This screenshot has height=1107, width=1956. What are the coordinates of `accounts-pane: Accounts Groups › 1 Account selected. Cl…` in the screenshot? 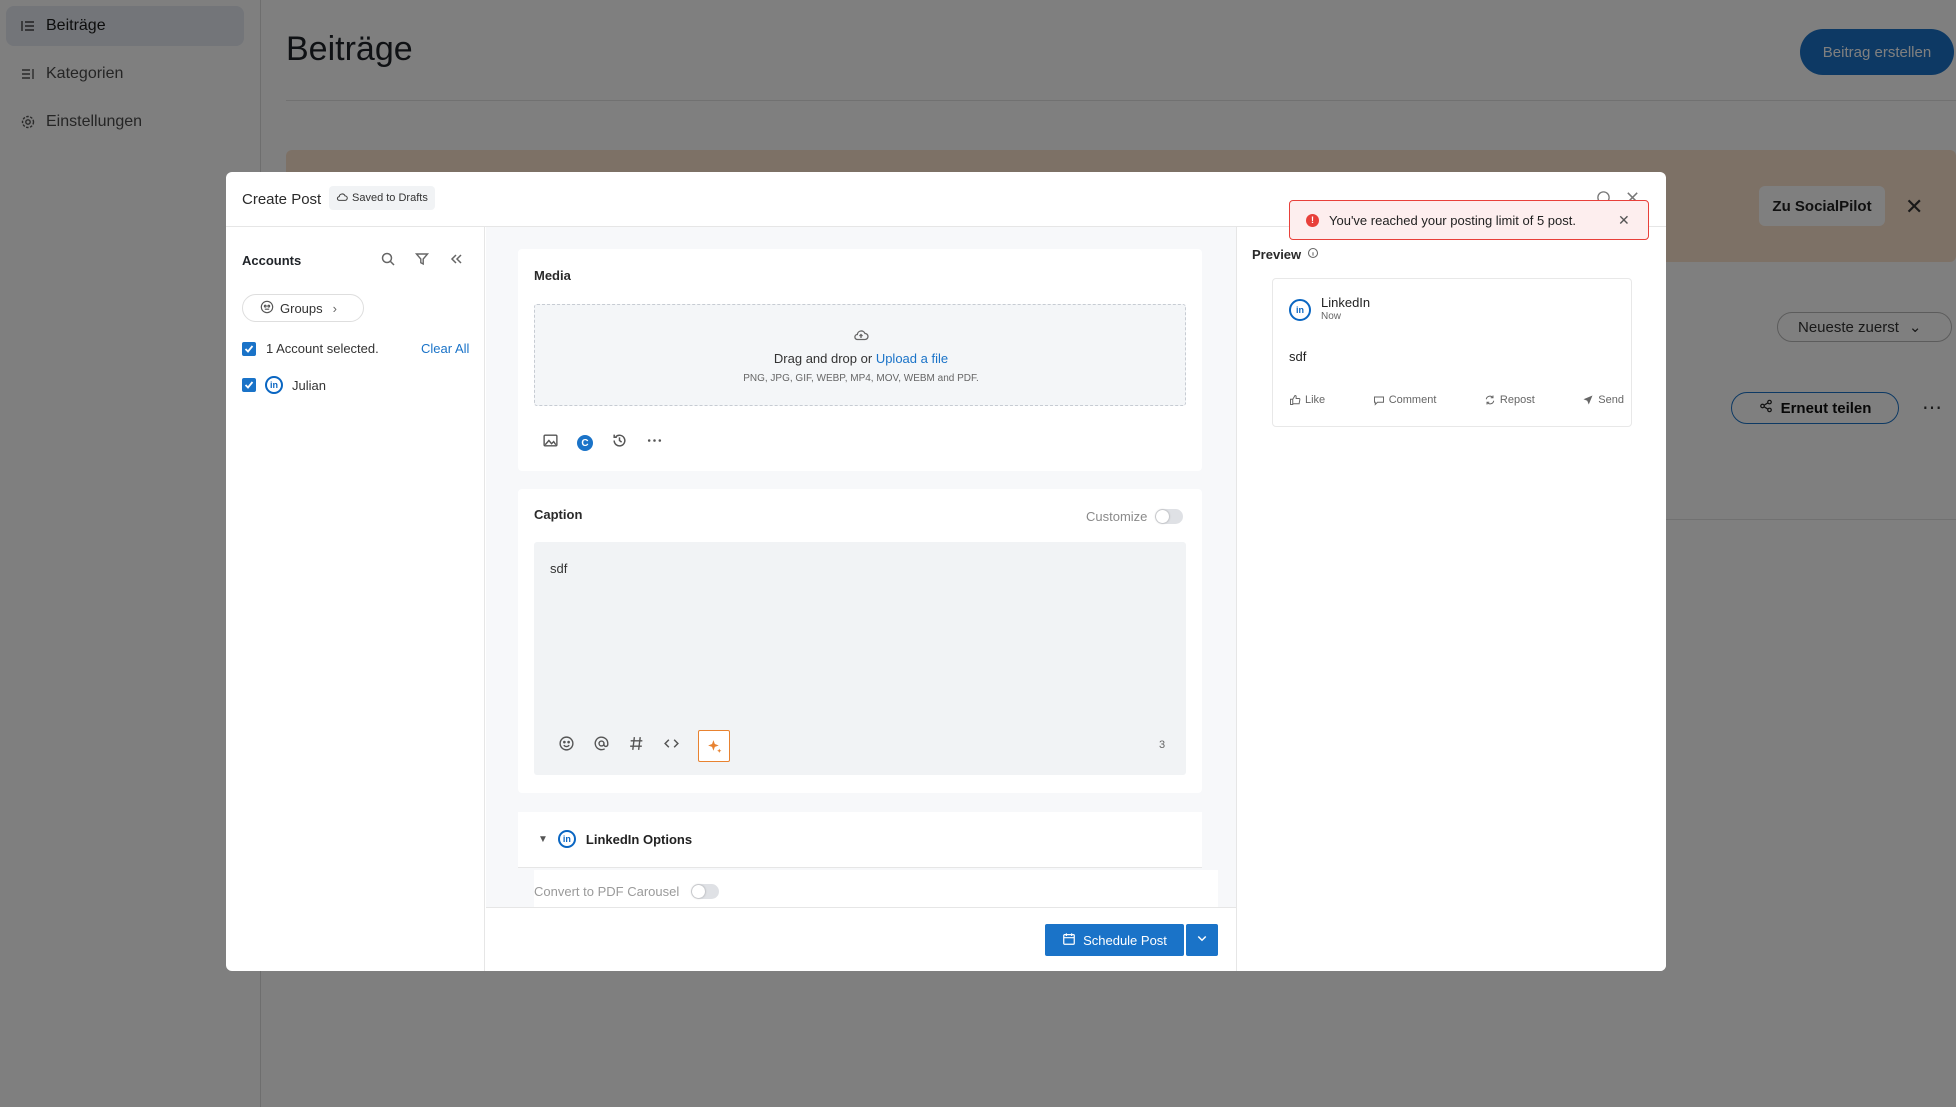 It's located at (355, 599).